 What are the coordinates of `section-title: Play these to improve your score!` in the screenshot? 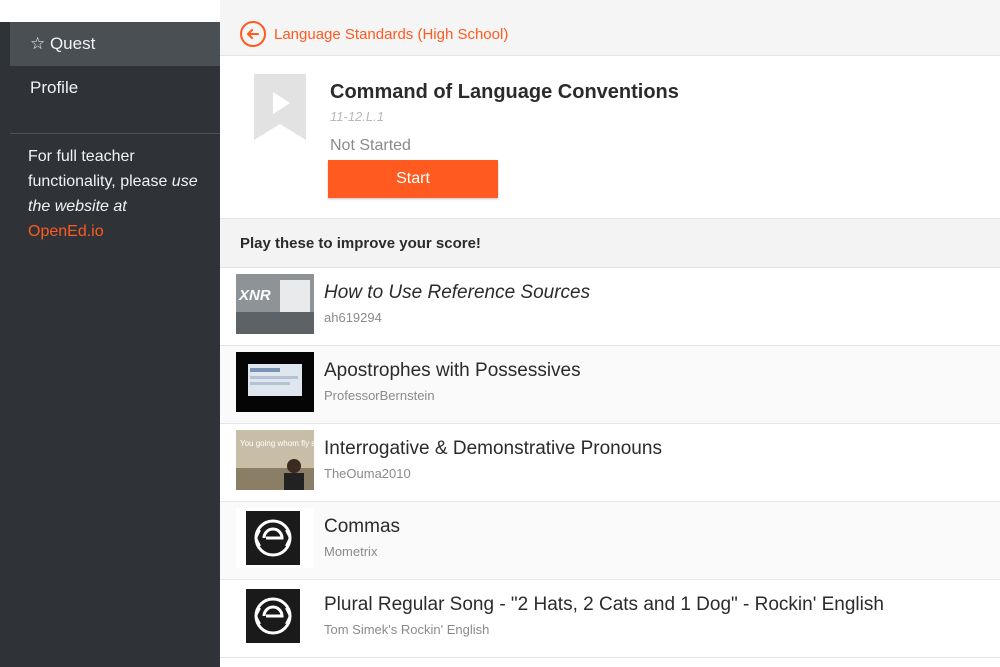 It's located at (360, 243).